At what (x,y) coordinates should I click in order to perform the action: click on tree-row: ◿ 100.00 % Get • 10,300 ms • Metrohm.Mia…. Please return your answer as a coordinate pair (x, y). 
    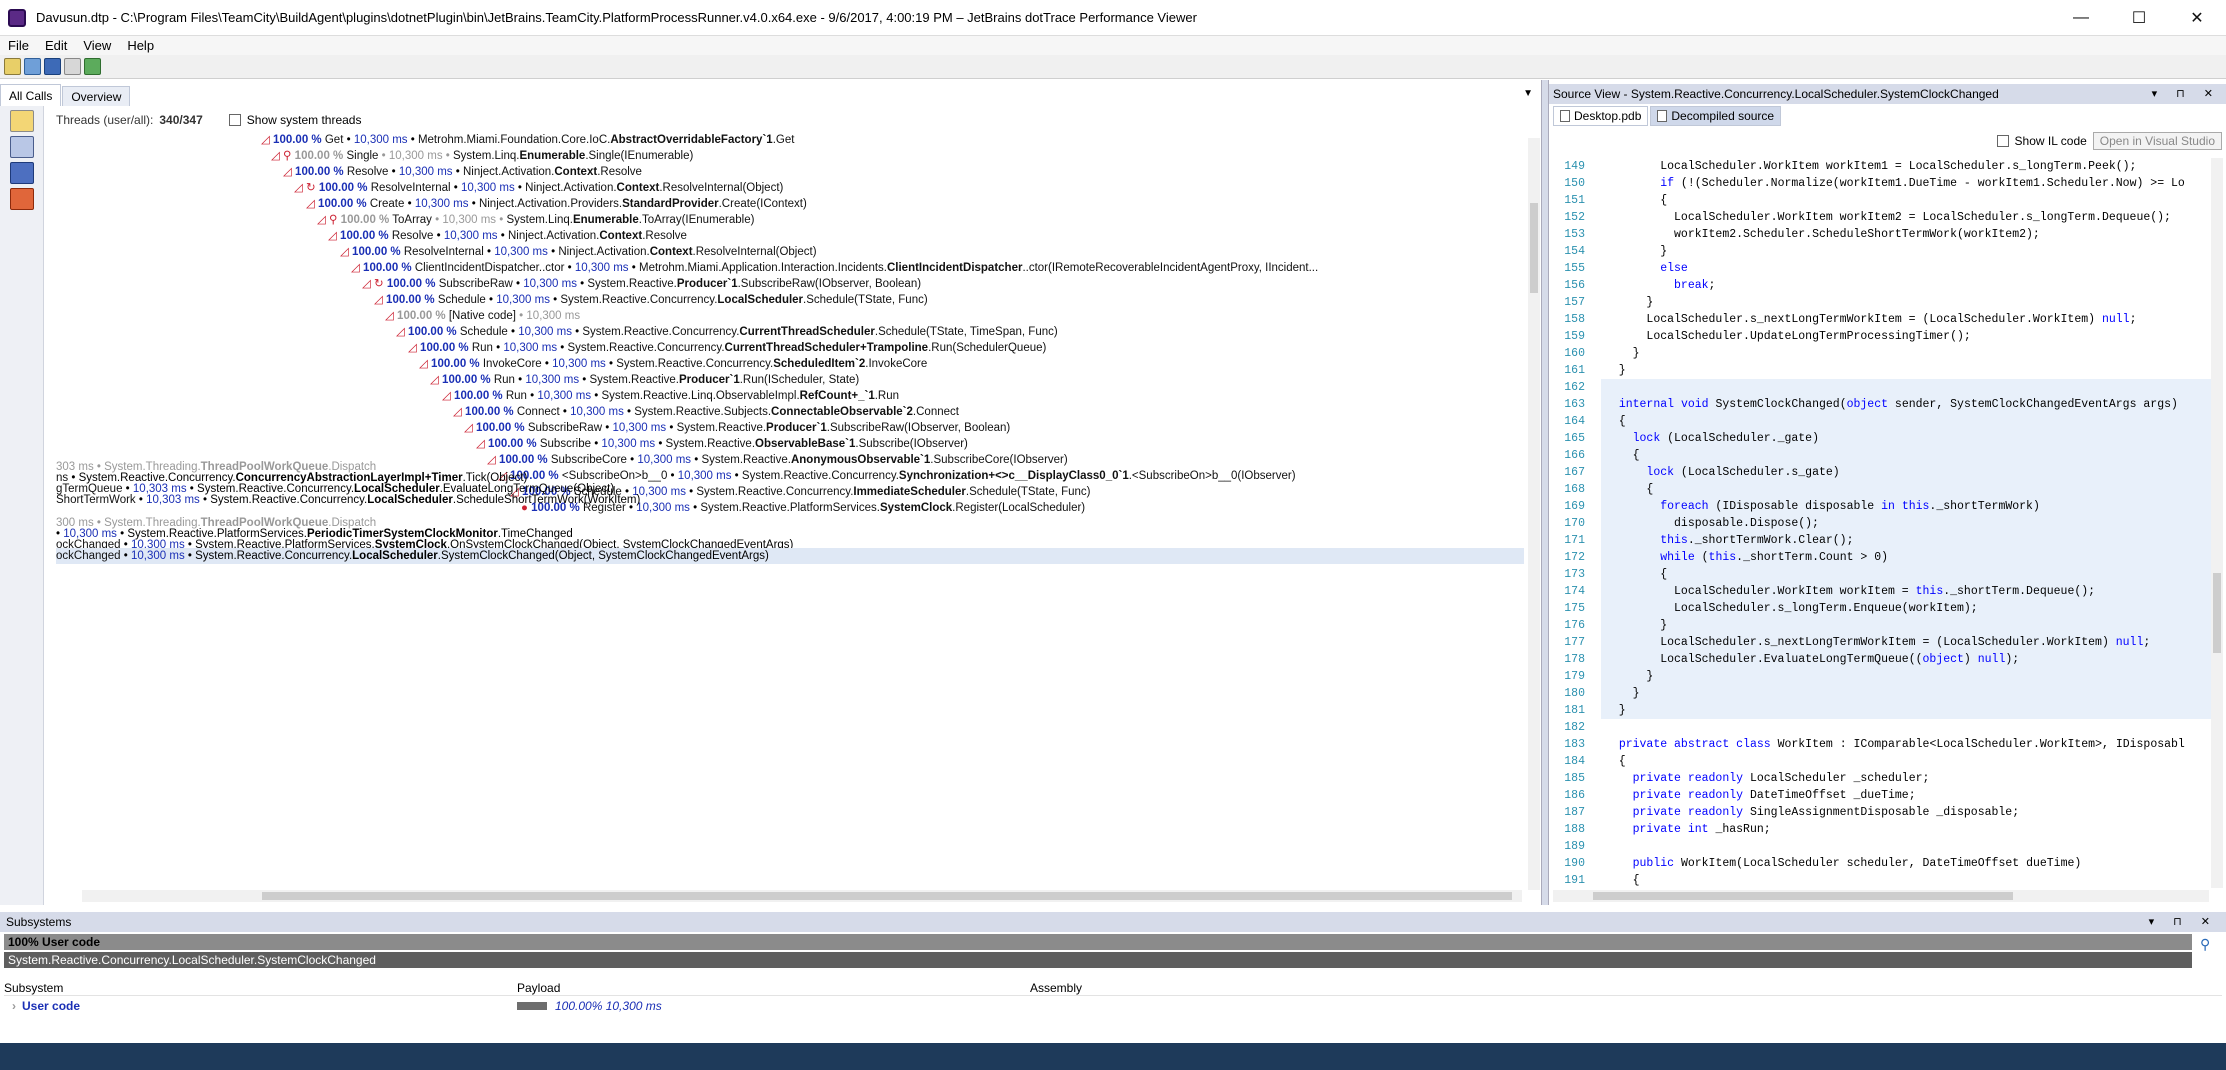
    Looking at the image, I should click on (527, 140).